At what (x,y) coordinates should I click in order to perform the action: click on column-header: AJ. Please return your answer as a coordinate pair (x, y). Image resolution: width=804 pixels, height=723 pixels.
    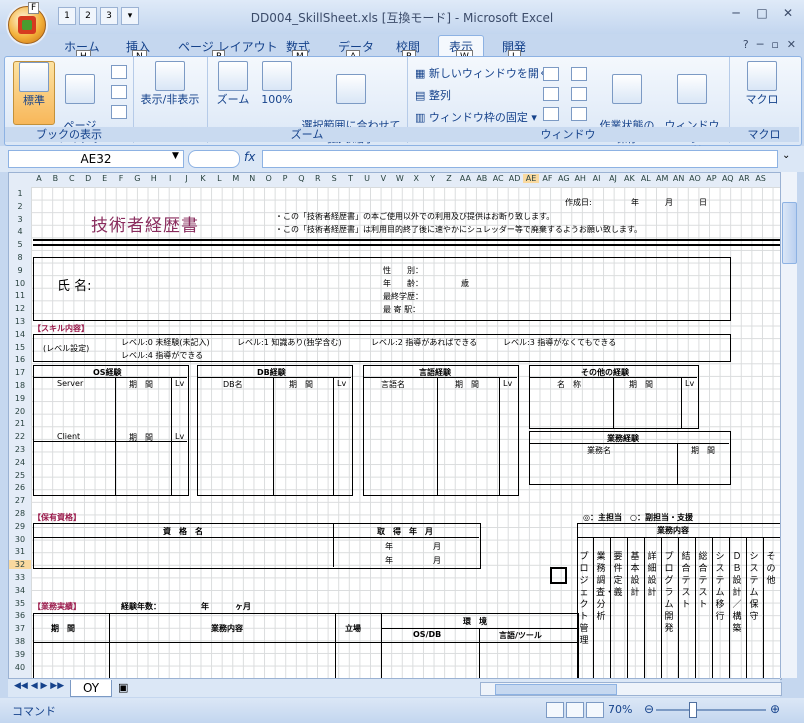
    Looking at the image, I should click on (613, 178).